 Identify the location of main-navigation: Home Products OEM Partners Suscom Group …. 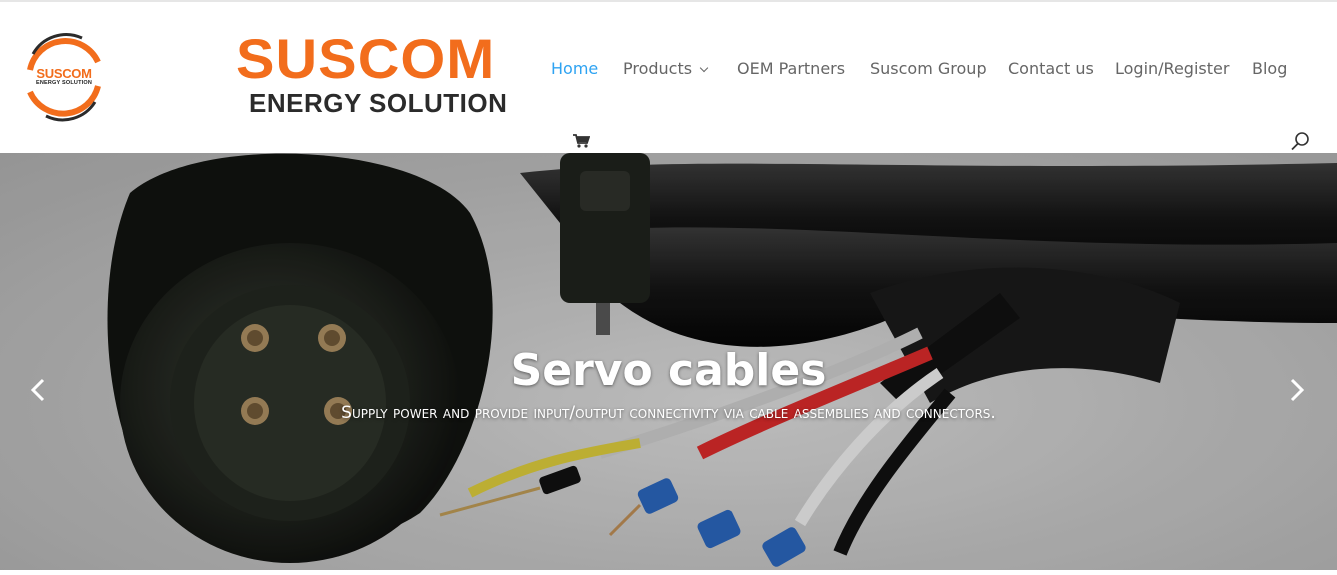
(668, 70).